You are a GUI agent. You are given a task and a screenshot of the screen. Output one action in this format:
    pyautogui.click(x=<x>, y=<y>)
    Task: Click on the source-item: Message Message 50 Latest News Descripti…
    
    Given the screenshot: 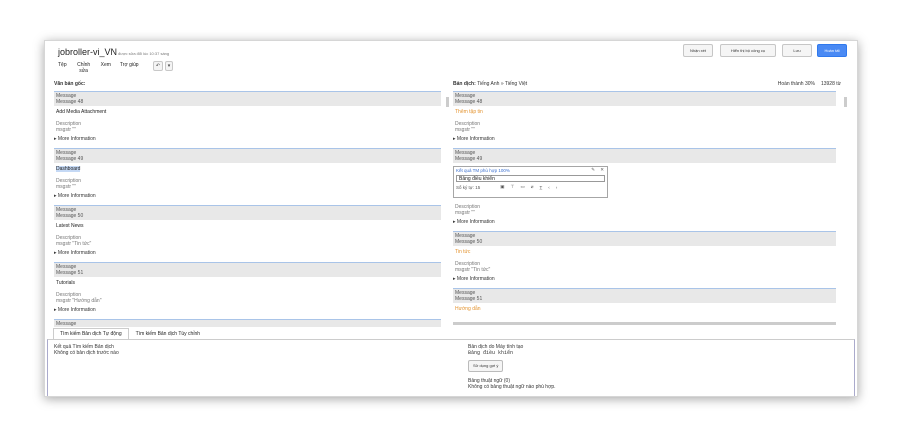 What is the action you would take?
    pyautogui.click(x=247, y=233)
    